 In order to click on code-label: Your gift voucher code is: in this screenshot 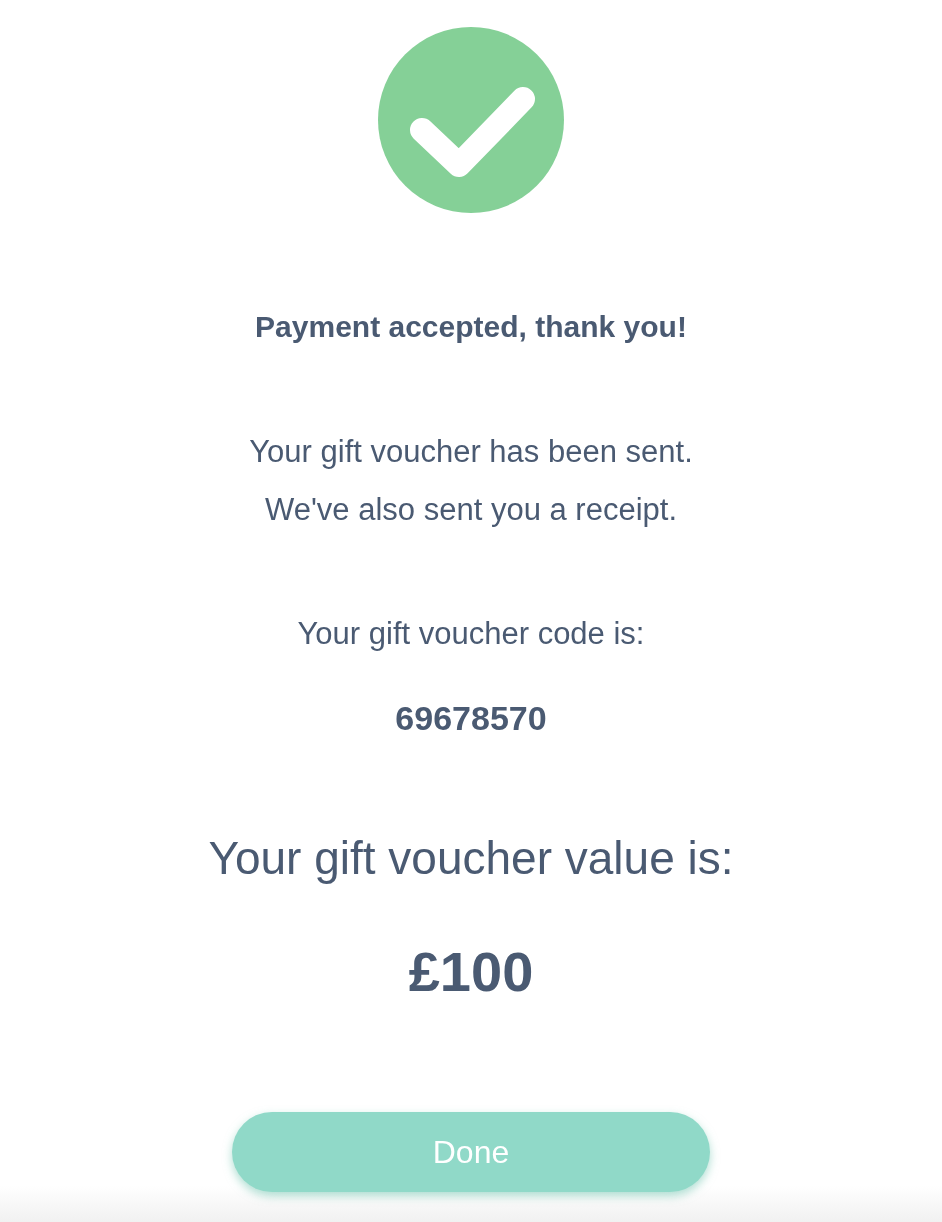, I will do `click(471, 634)`.